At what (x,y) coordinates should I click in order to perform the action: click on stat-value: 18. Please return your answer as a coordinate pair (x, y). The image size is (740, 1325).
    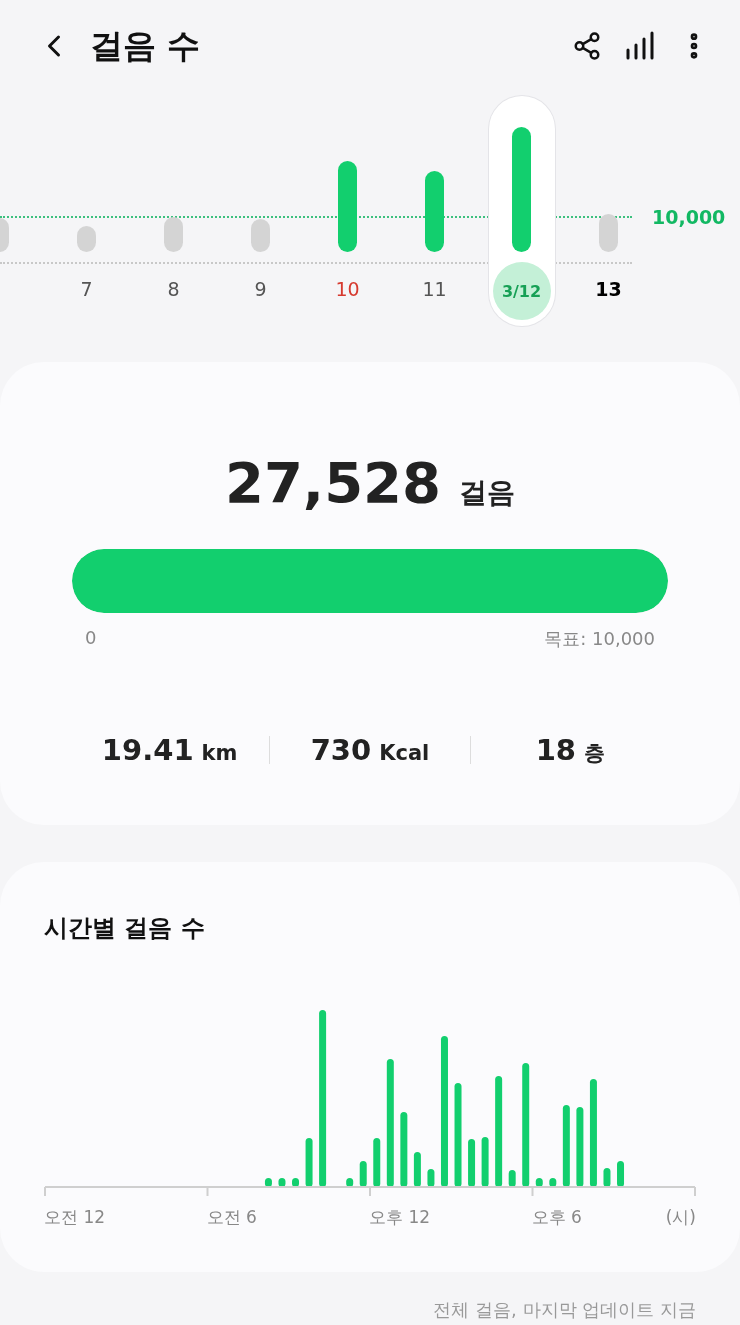
    Looking at the image, I should click on (555, 750).